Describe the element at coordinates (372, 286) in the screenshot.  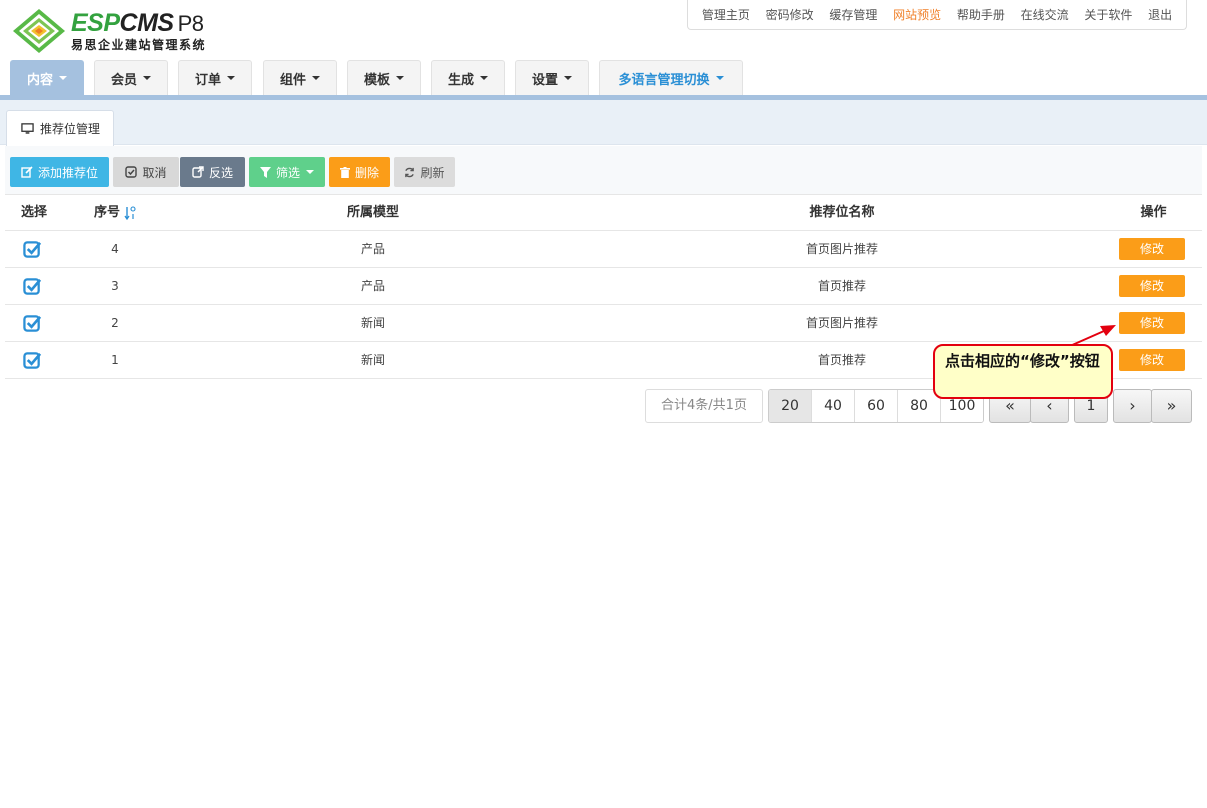
I see `row-model: 产品` at that location.